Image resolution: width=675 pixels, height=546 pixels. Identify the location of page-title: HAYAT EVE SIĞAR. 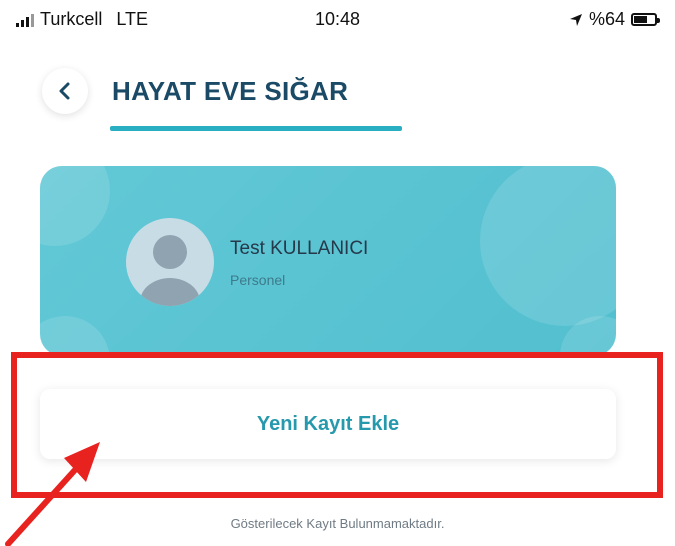
(230, 91).